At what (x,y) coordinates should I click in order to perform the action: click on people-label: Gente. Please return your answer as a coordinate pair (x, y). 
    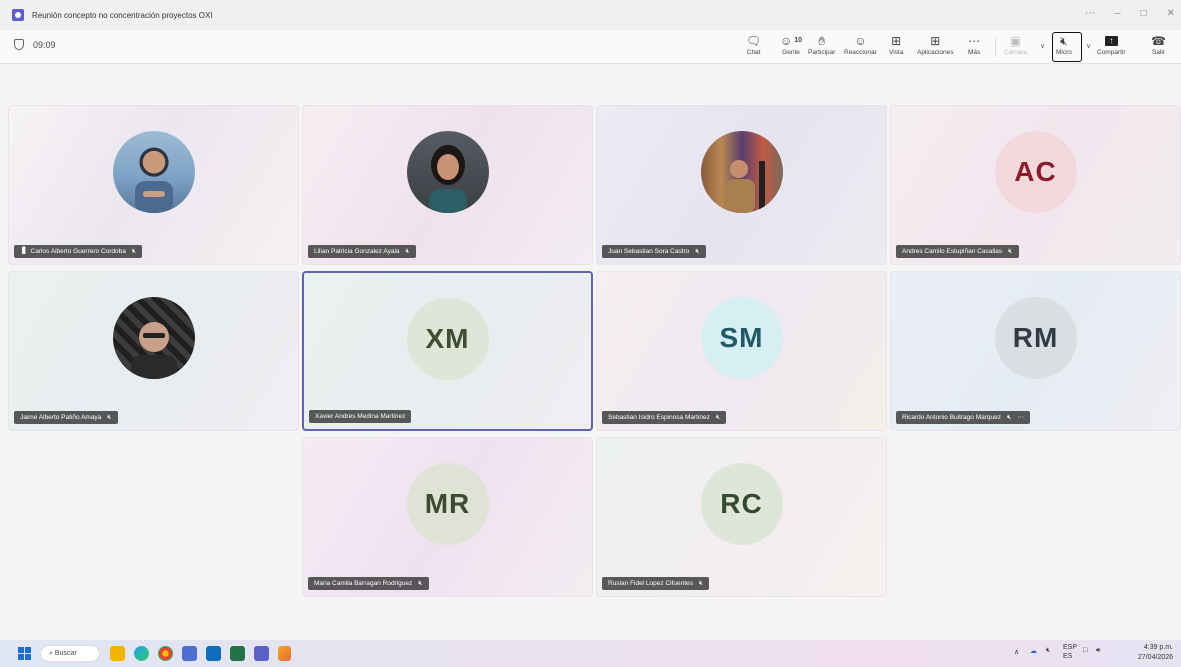
    Looking at the image, I should click on (791, 52).